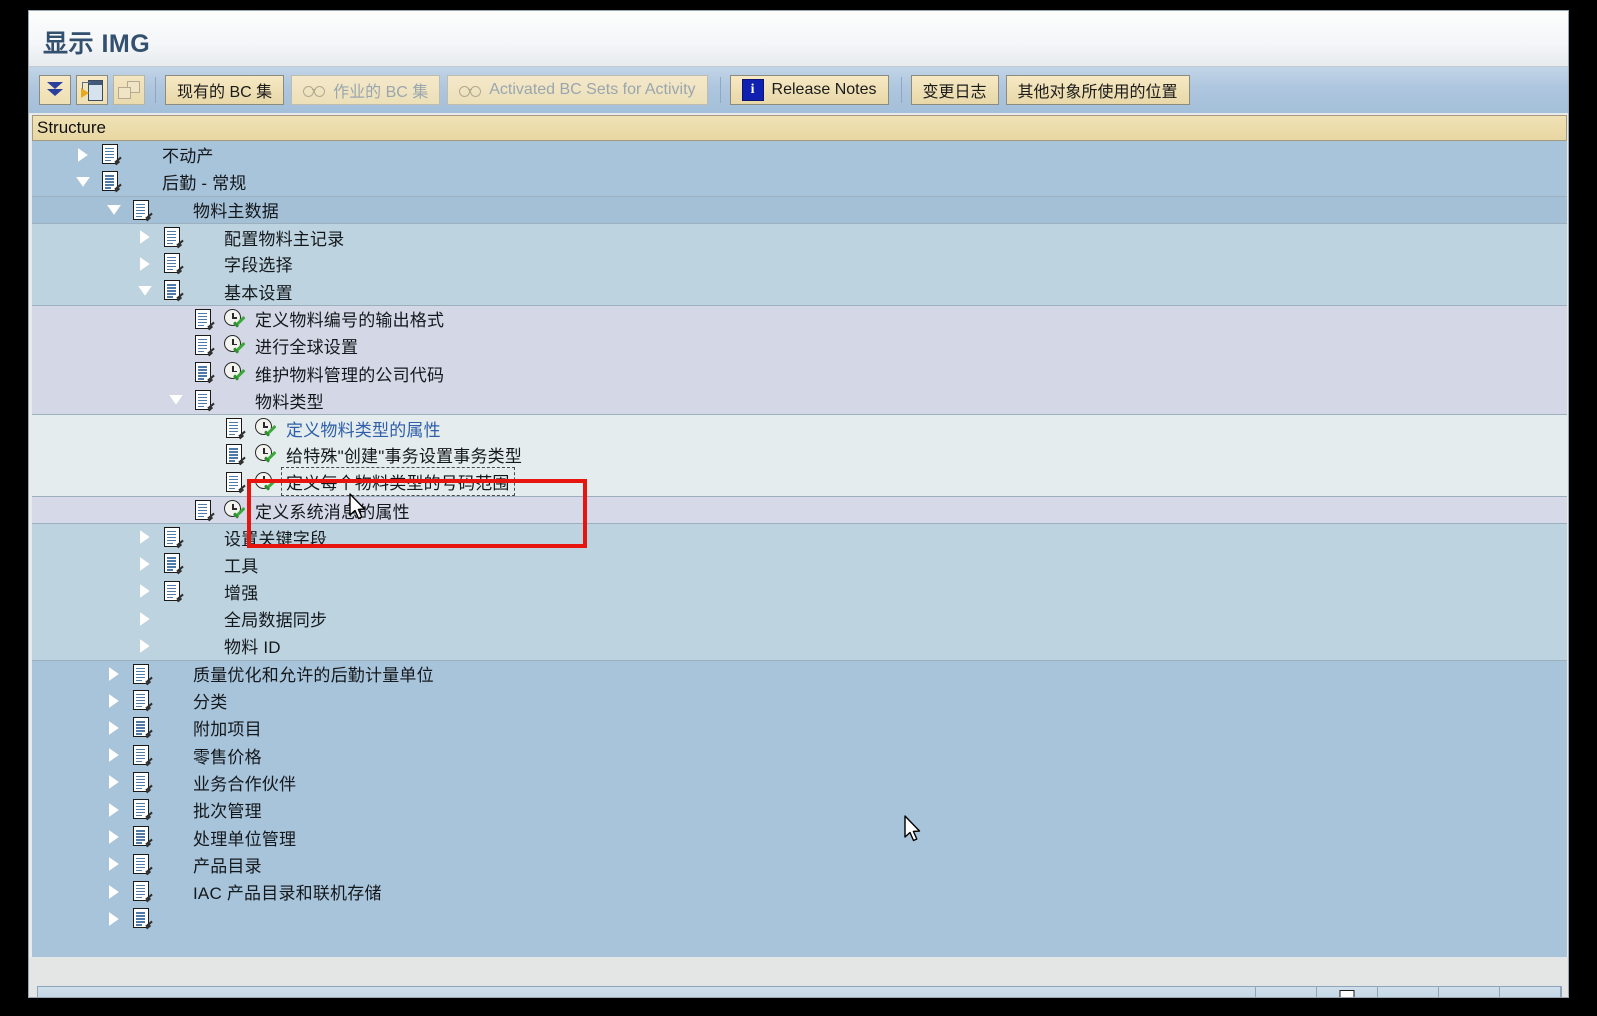 This screenshot has height=1016, width=1597. I want to click on tree-row: 定义物料类型的属性, so click(799, 427).